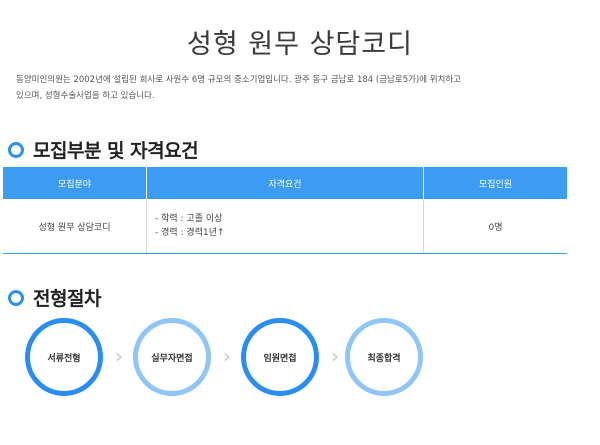 This screenshot has width=600, height=445. Describe the element at coordinates (116, 151) in the screenshot. I see `section-title-requirements: 모집부분 및 자격요건` at that location.